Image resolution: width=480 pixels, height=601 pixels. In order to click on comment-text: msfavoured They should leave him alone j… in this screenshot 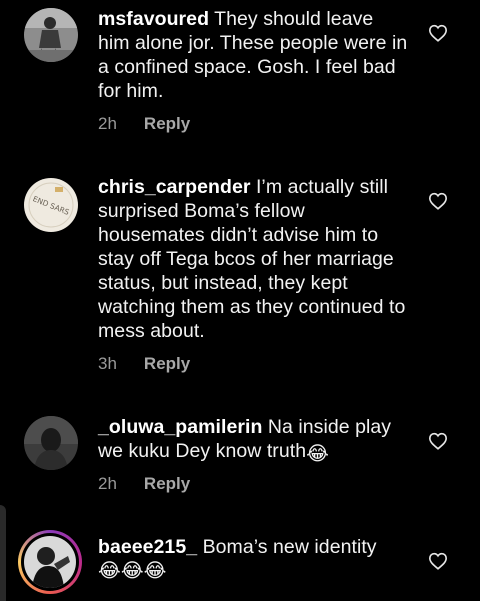, I will do `click(254, 55)`.